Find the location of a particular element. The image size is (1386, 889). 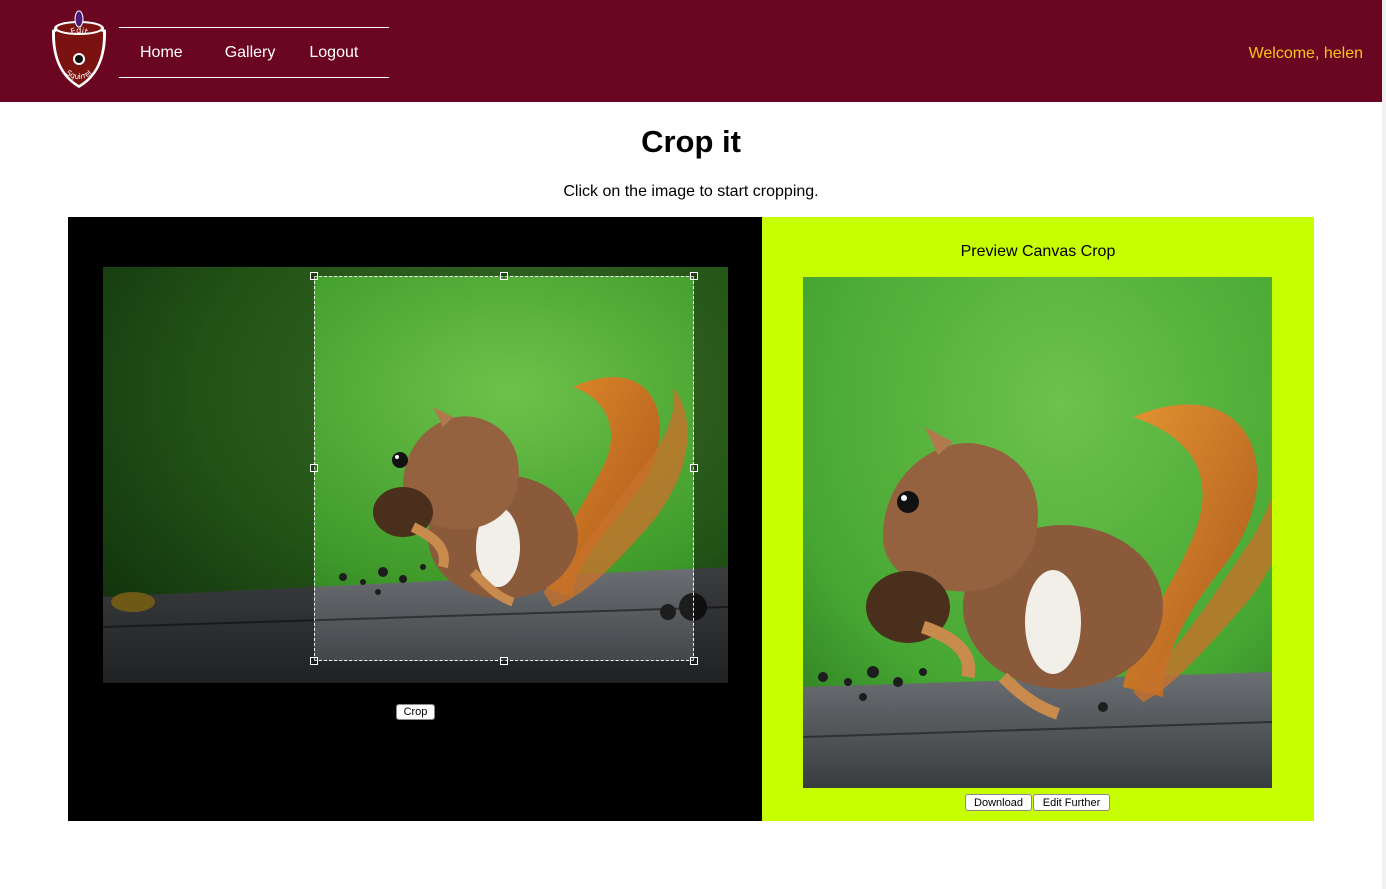

crop-dim-right is located at coordinates (711, 475).